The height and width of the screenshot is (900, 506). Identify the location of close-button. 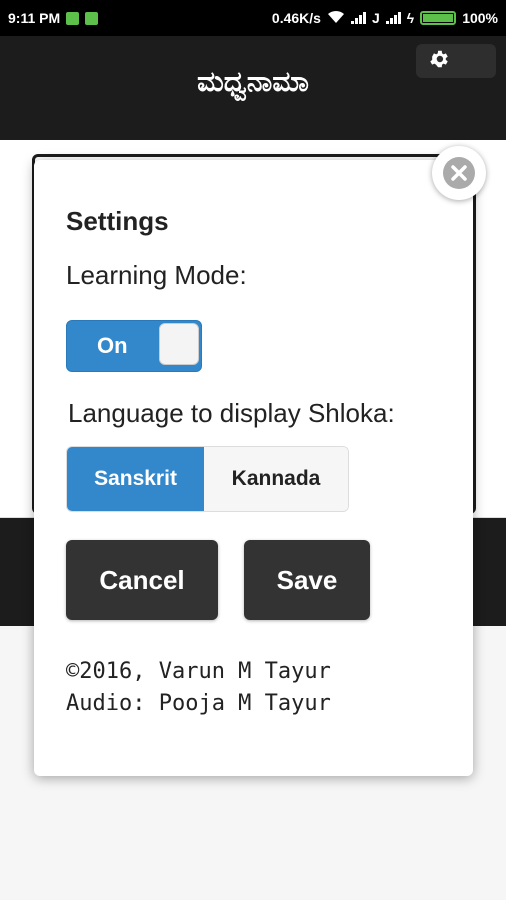
(459, 173).